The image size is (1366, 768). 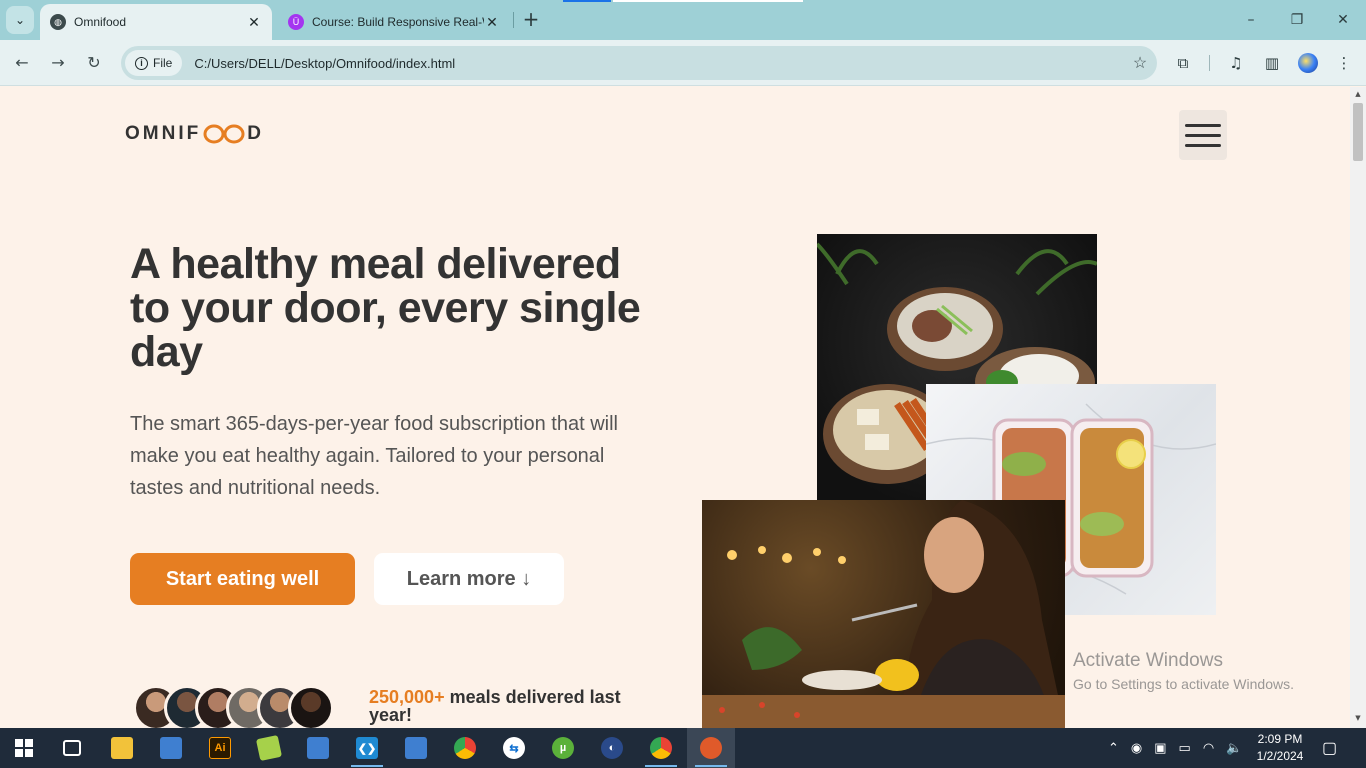 I want to click on taskbar-illustrator: Ai, so click(x=220, y=748).